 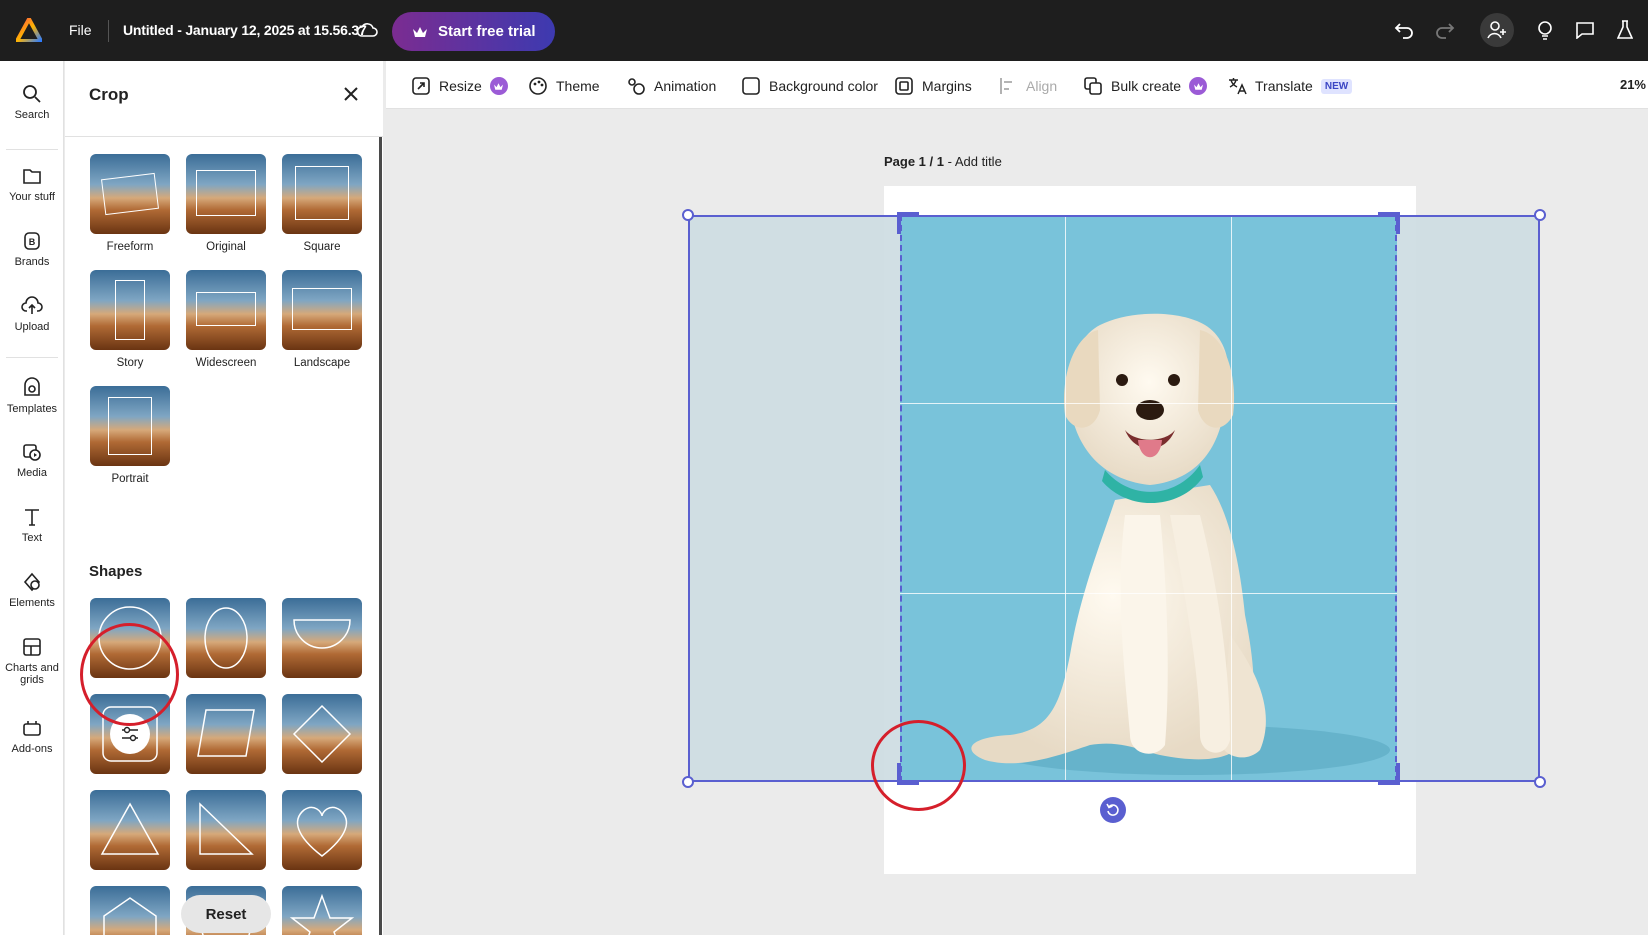 What do you see at coordinates (322, 363) in the screenshot?
I see `thumb-label: Landscape` at bounding box center [322, 363].